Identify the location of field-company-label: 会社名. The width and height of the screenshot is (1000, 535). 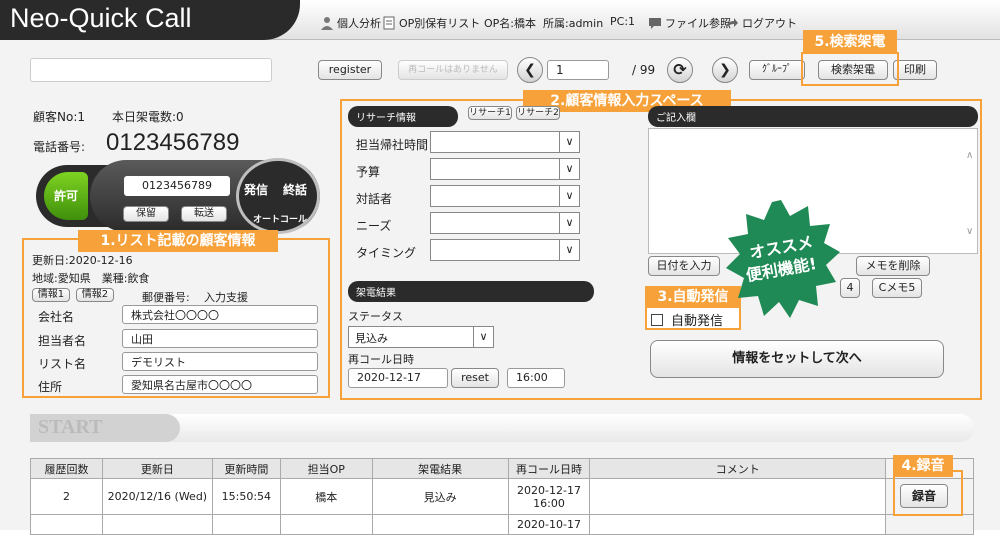
(56, 317).